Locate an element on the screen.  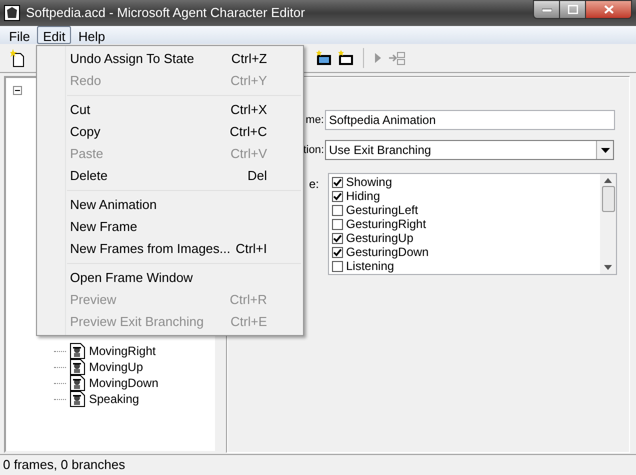
minimize-icon is located at coordinates (547, 10).